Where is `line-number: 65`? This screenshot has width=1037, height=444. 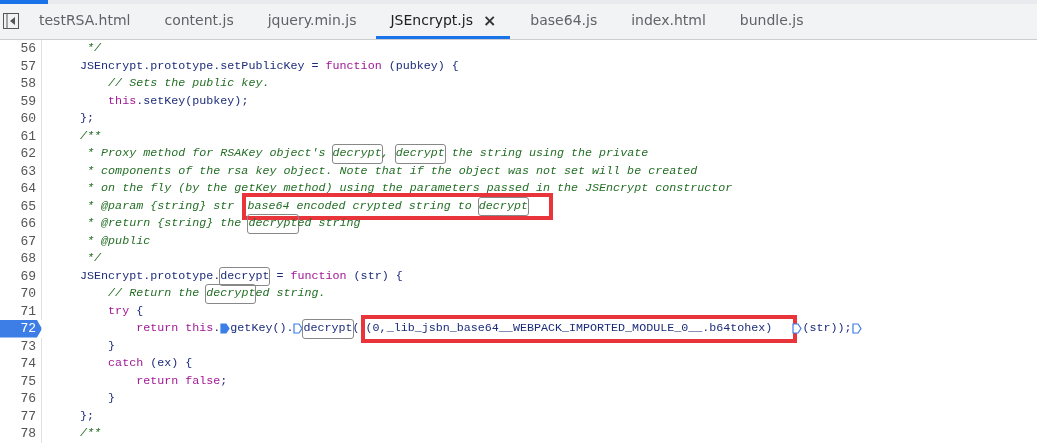
line-number: 65 is located at coordinates (21, 206).